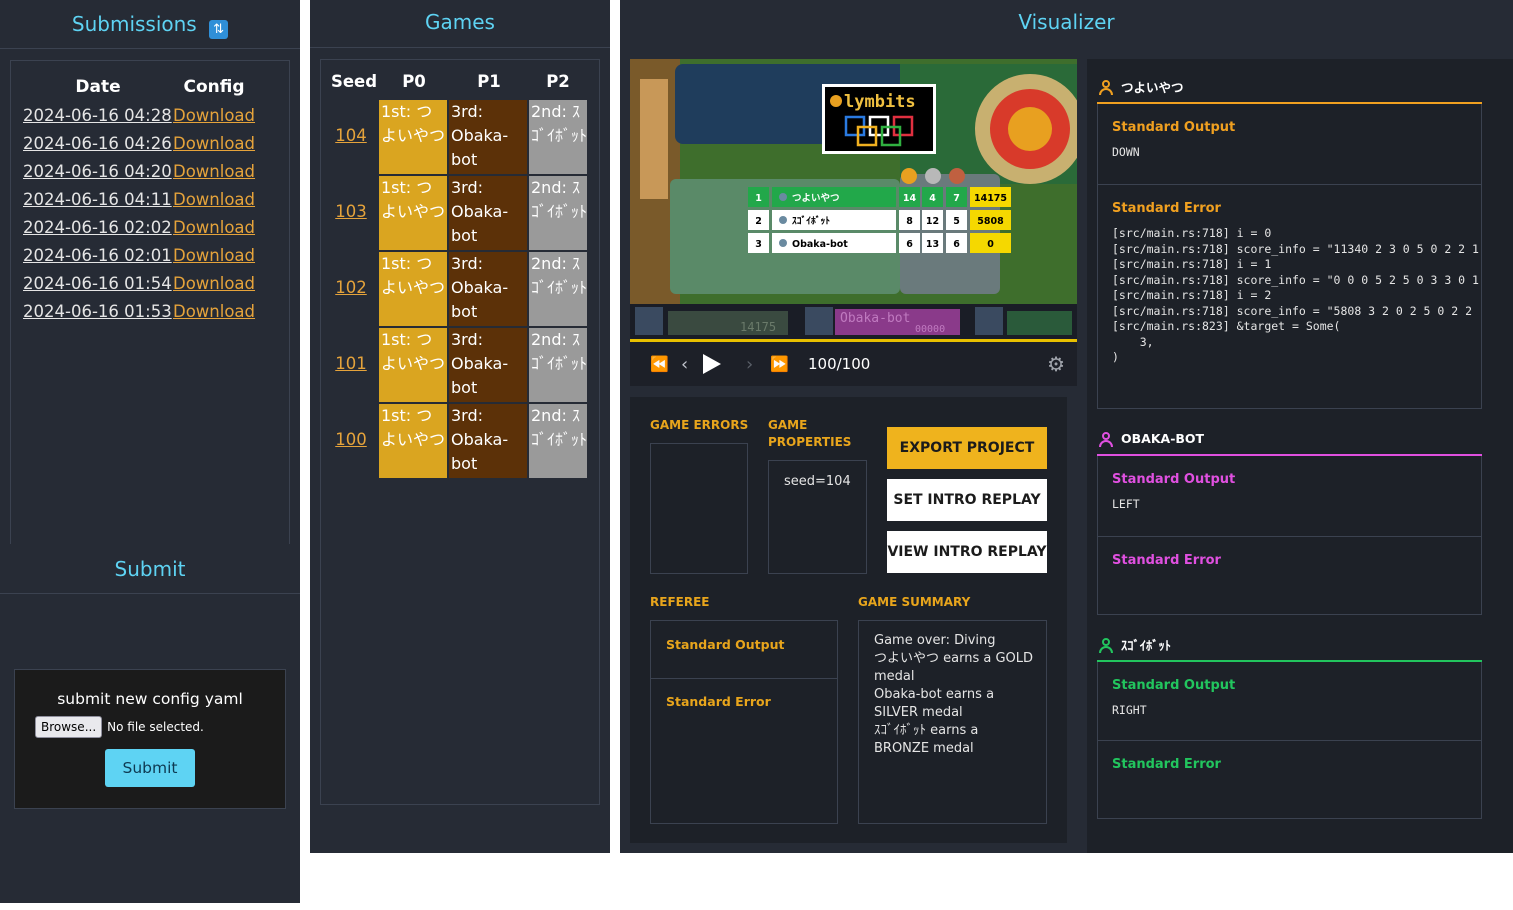  What do you see at coordinates (97, 115) in the screenshot?
I see `submission-date-link: 2024-06-16 04:28` at bounding box center [97, 115].